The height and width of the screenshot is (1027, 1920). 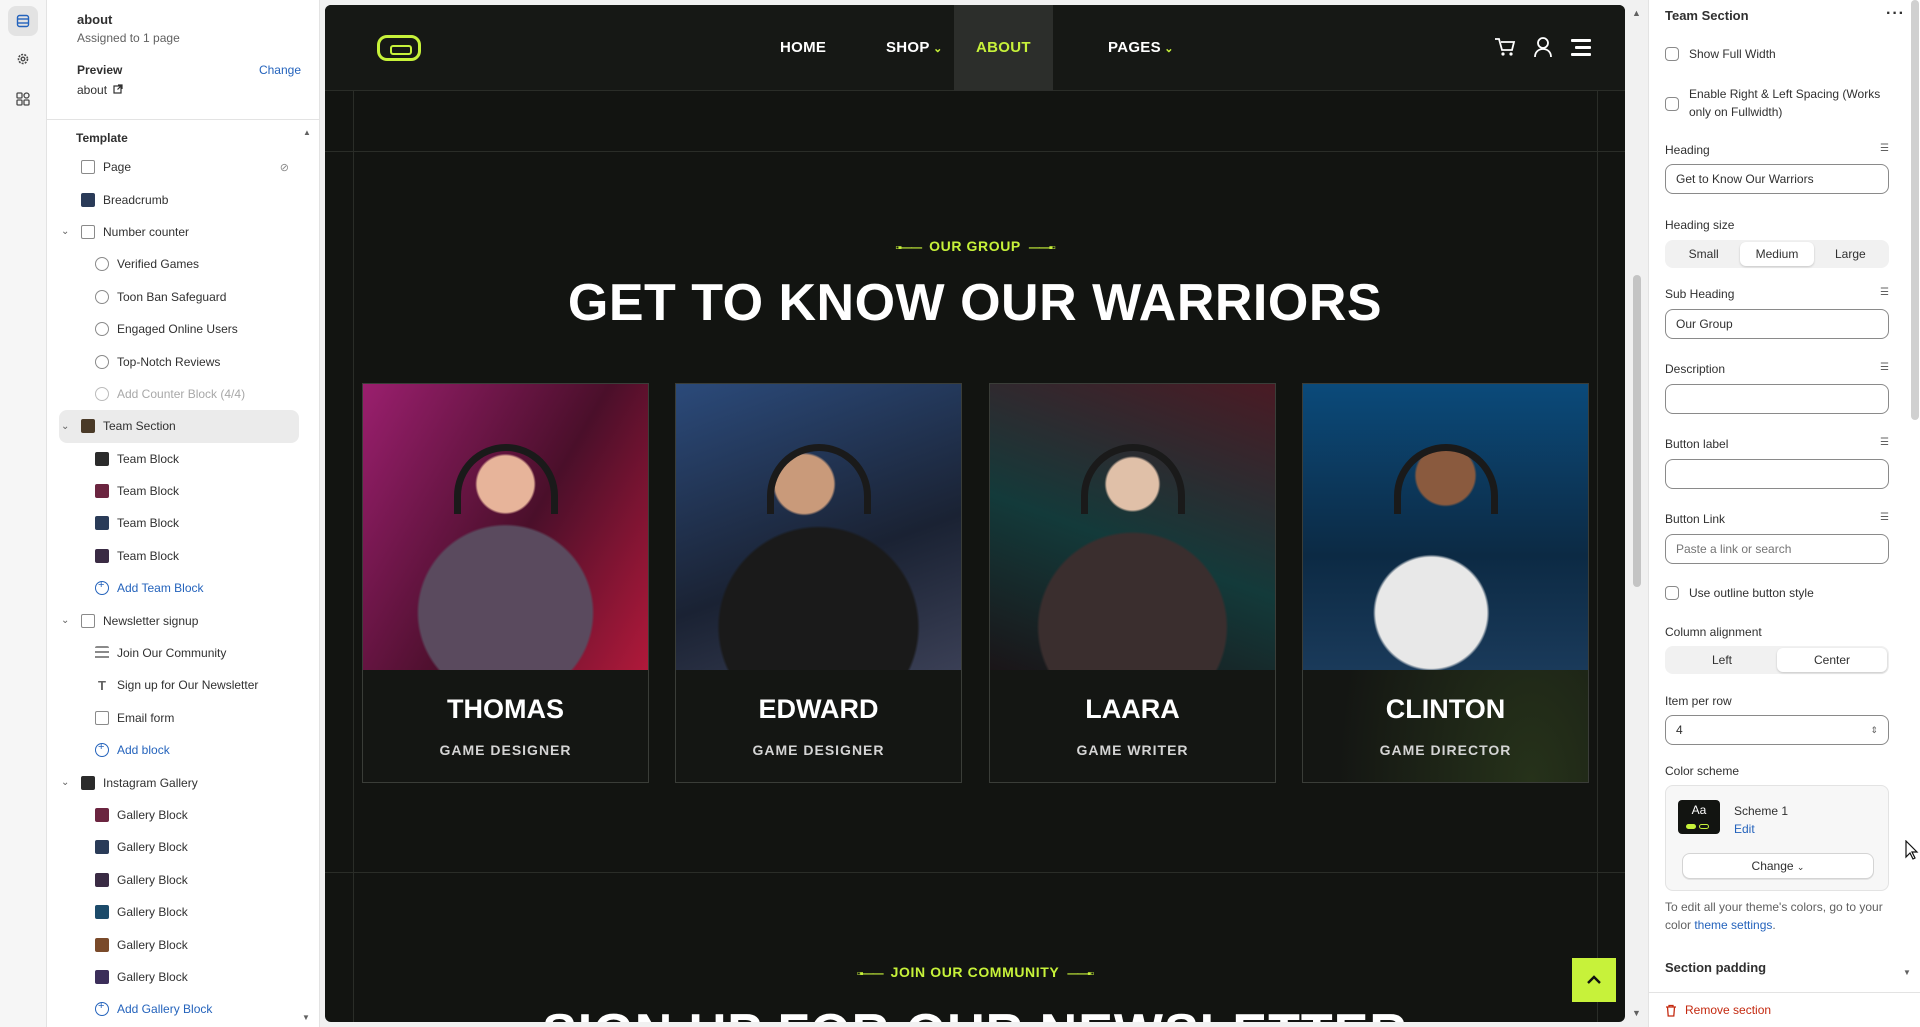 I want to click on tree-section-item: Breadcrumb, so click(x=179, y=199).